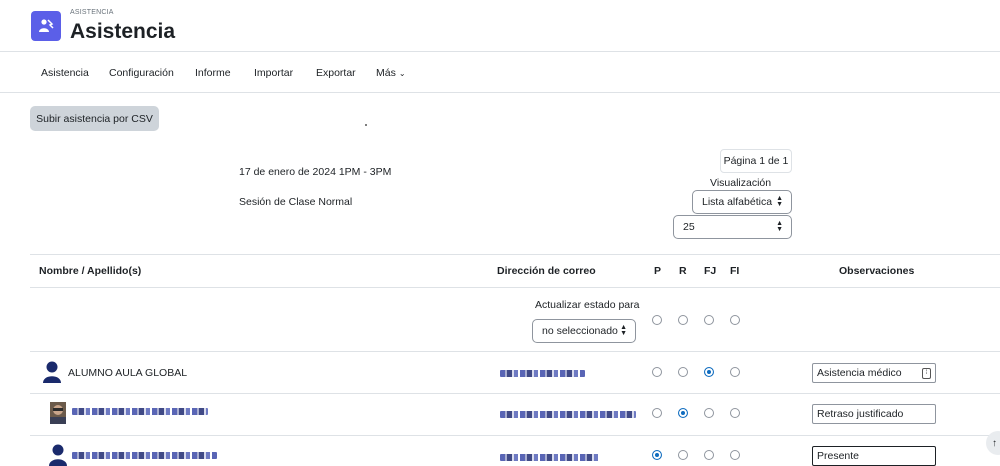  I want to click on session-date: 17 de enero de 2024 1PM - 3PM, so click(315, 172).